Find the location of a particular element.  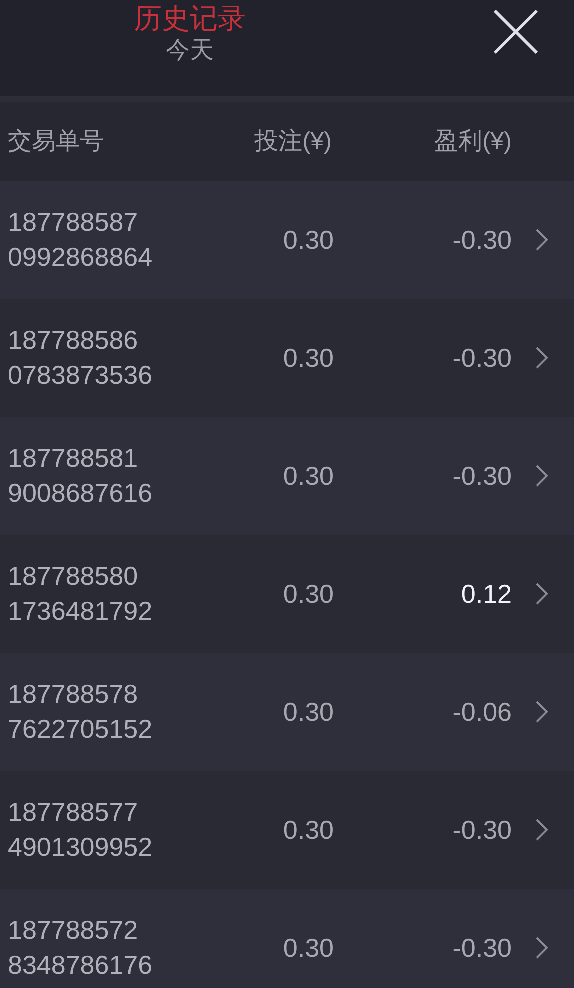

column-header: 投注(¥) is located at coordinates (293, 141).